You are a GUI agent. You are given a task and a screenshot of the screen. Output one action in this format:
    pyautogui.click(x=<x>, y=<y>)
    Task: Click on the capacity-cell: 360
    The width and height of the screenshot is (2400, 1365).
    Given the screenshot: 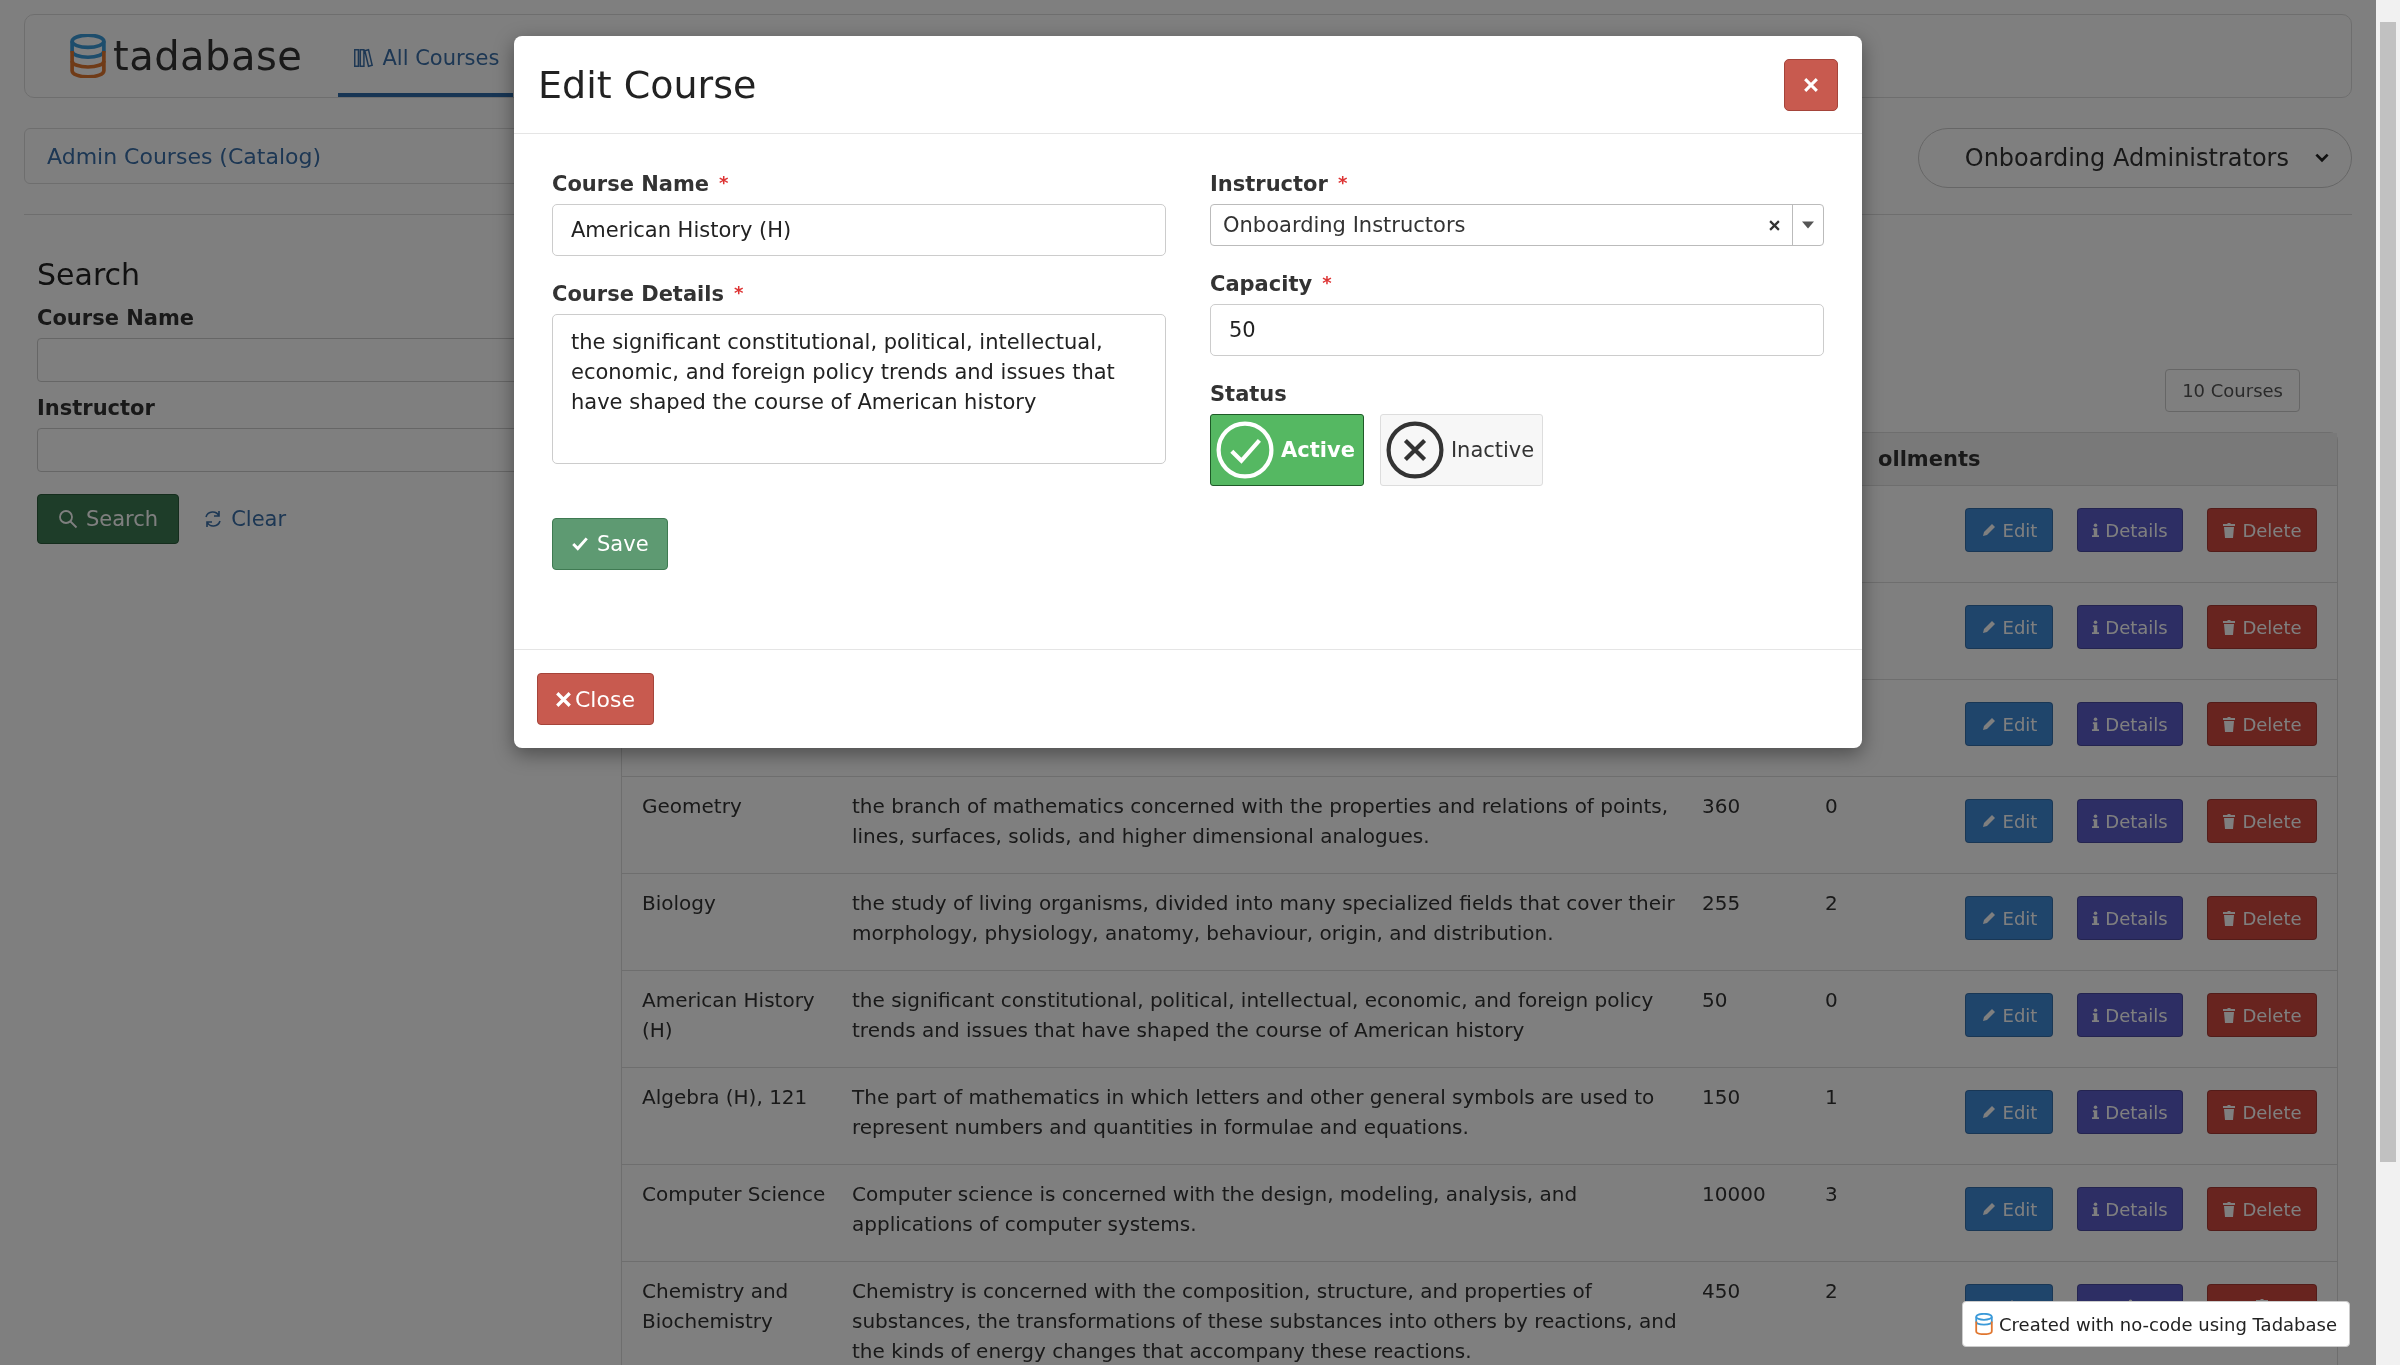 What is the action you would take?
    pyautogui.click(x=1721, y=806)
    